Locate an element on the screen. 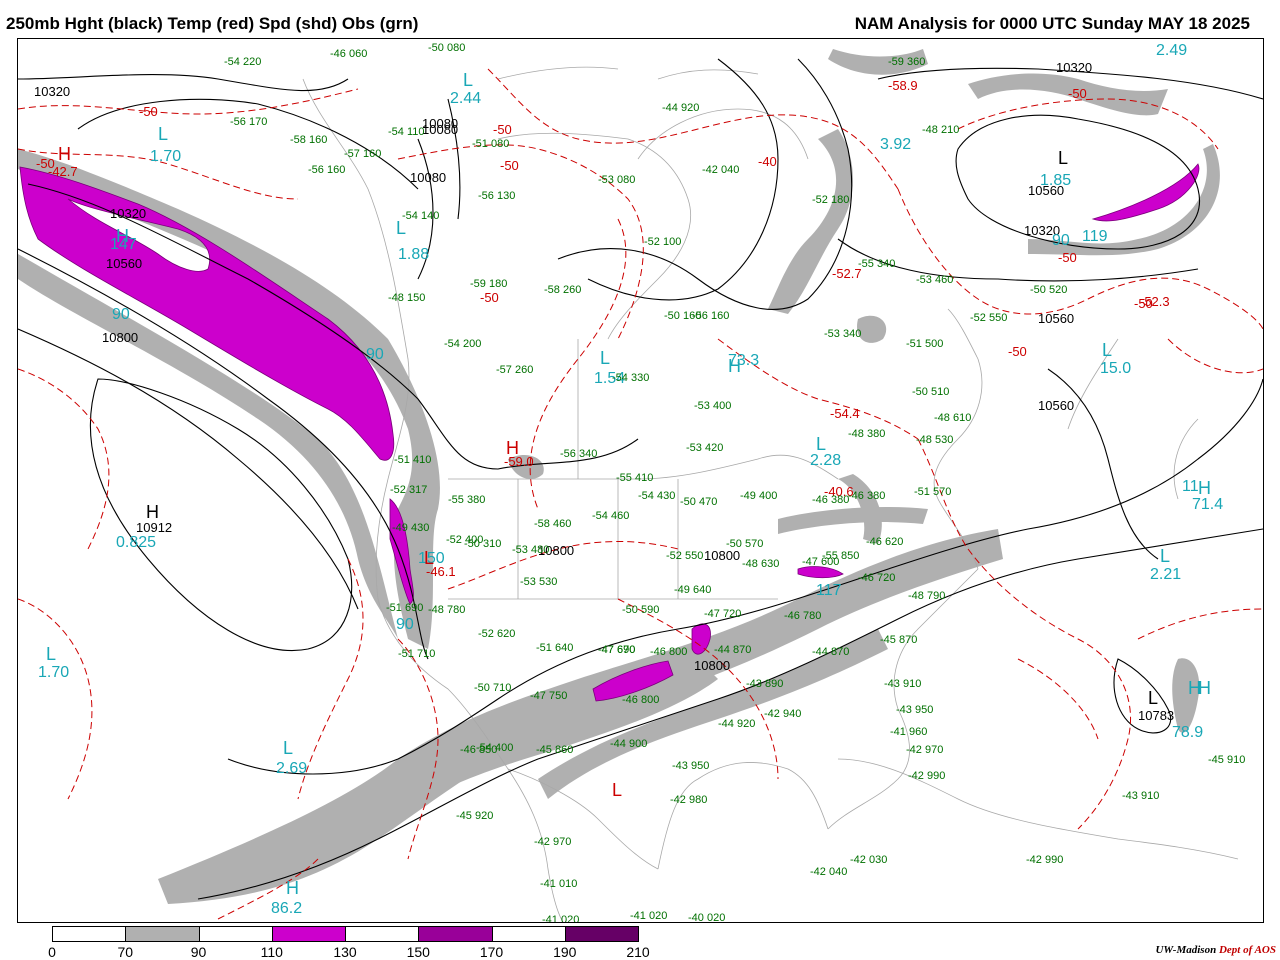 Image resolution: width=1280 pixels, height=960 pixels. station-observation: -57 160 is located at coordinates (363, 154).